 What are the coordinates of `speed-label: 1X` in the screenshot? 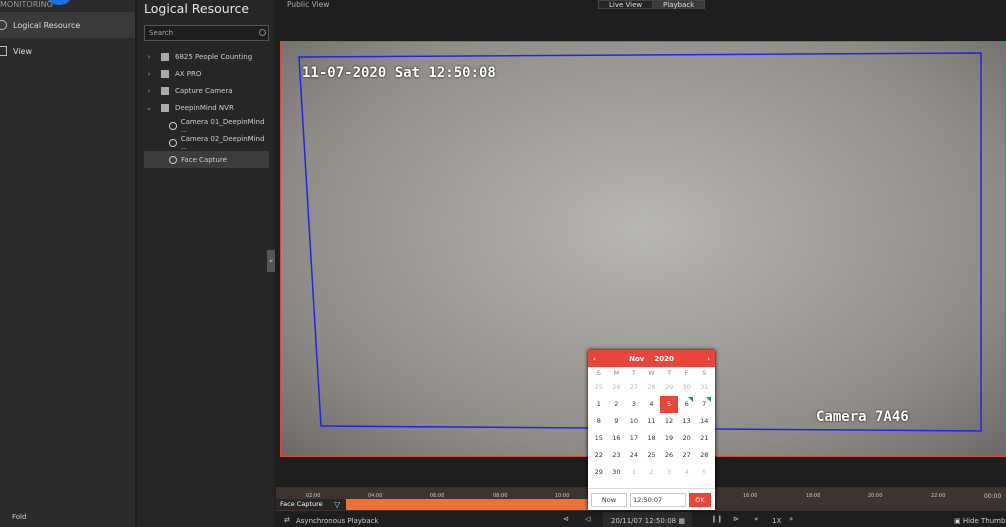 It's located at (777, 521).